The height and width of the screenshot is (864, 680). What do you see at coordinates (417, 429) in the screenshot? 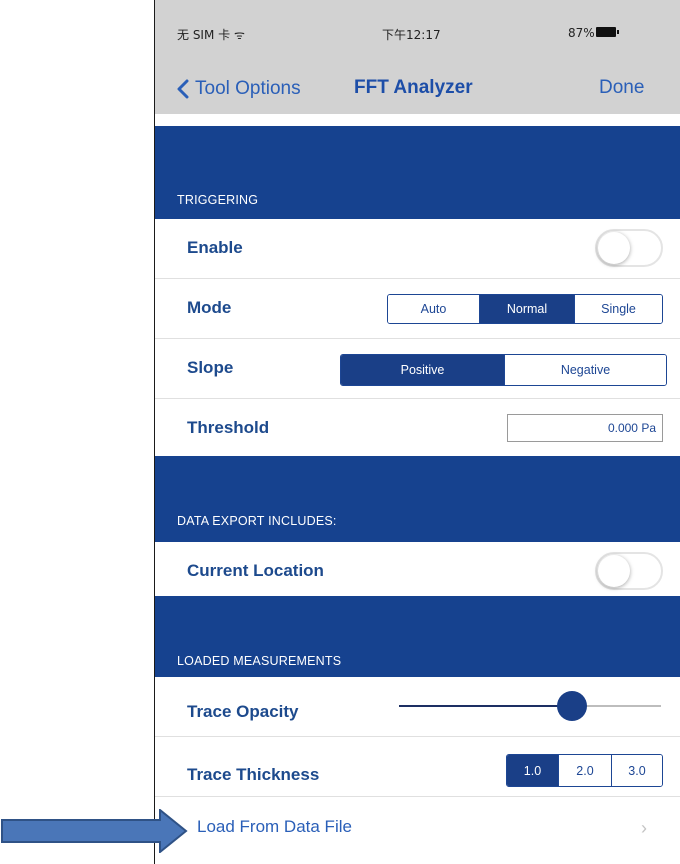
I see `row-threshold: Threshold 0.000 Pa` at bounding box center [417, 429].